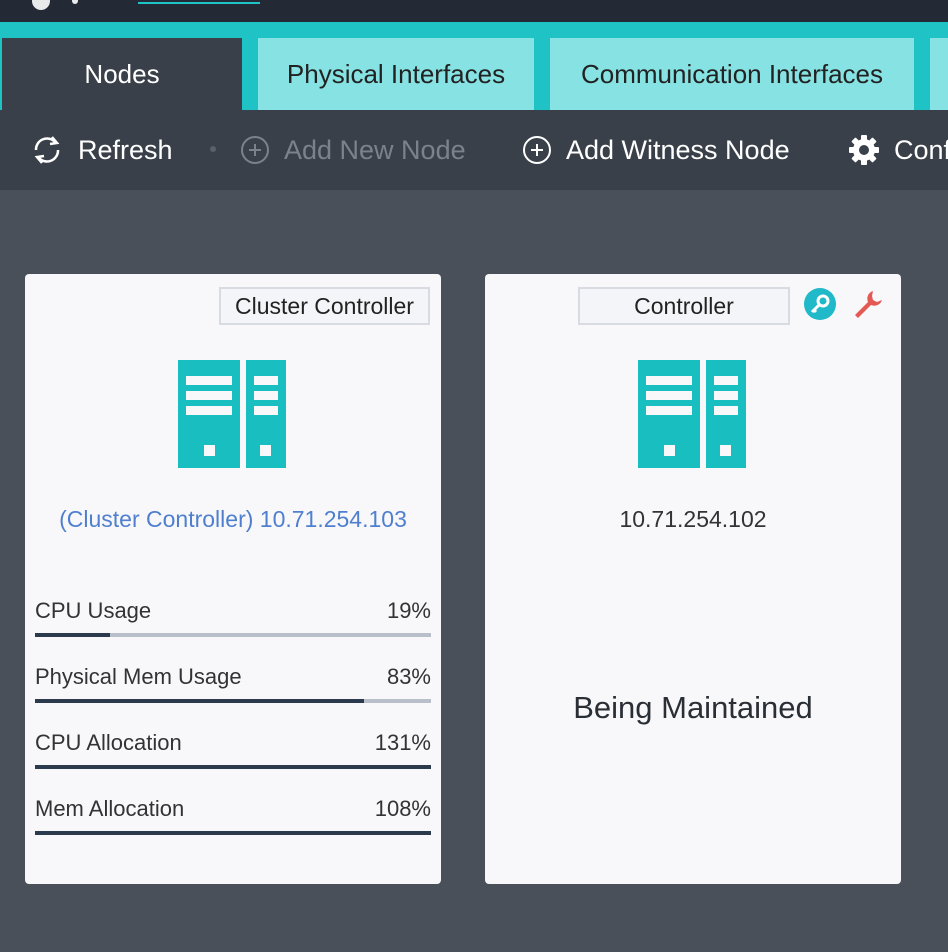 The height and width of the screenshot is (952, 948). What do you see at coordinates (864, 150) in the screenshot?
I see `gear-icon` at bounding box center [864, 150].